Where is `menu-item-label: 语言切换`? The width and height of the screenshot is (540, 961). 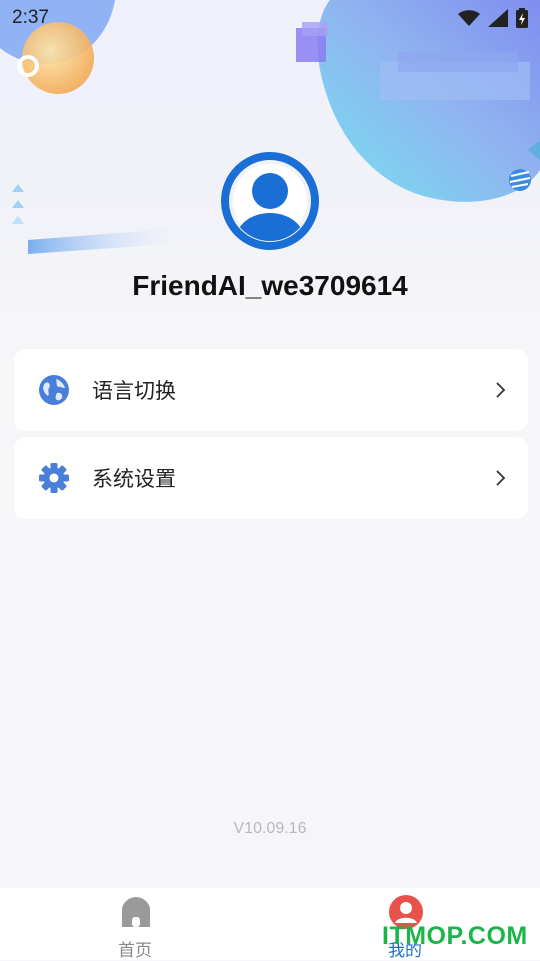
menu-item-label: 语言切换 is located at coordinates (134, 391).